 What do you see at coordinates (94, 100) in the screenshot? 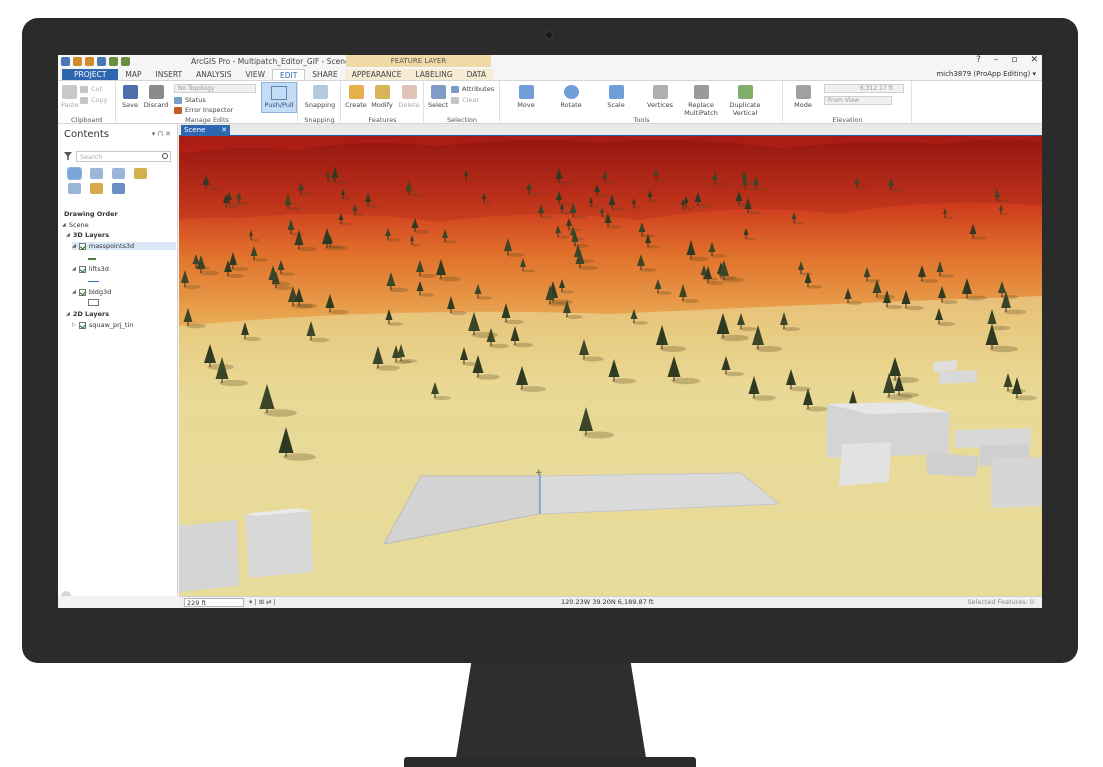
I see `copy-button: Copy` at bounding box center [94, 100].